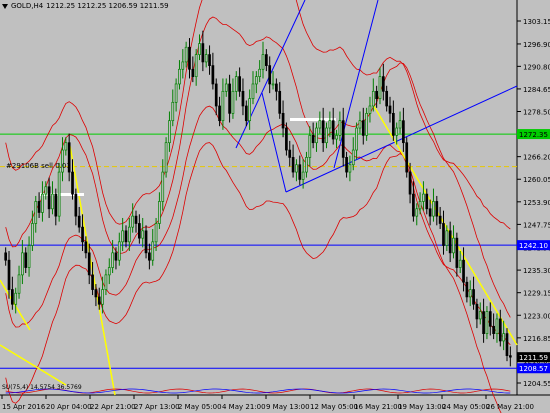 This screenshot has width=550, height=413. I want to click on price-tick-label: 1284.65, so click(536, 90).